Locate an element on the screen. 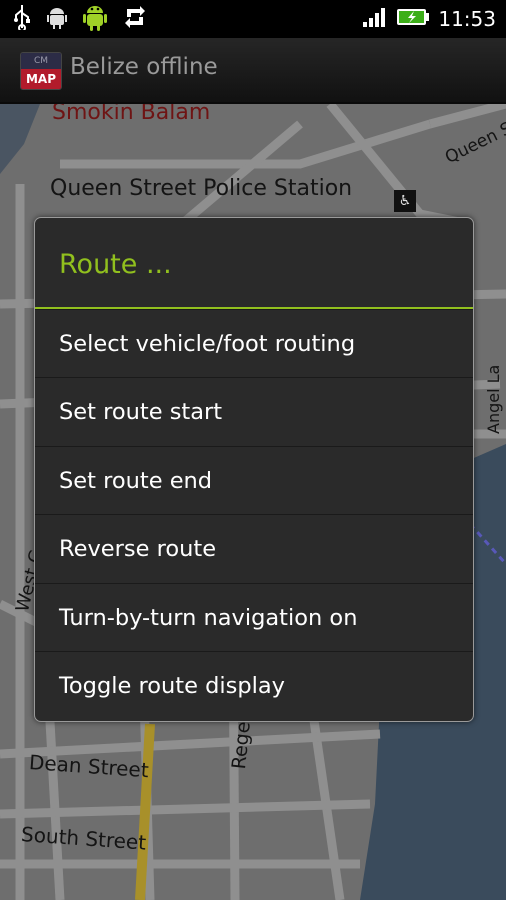 The height and width of the screenshot is (900, 506). police-poi-icon: ♿ is located at coordinates (405, 201).